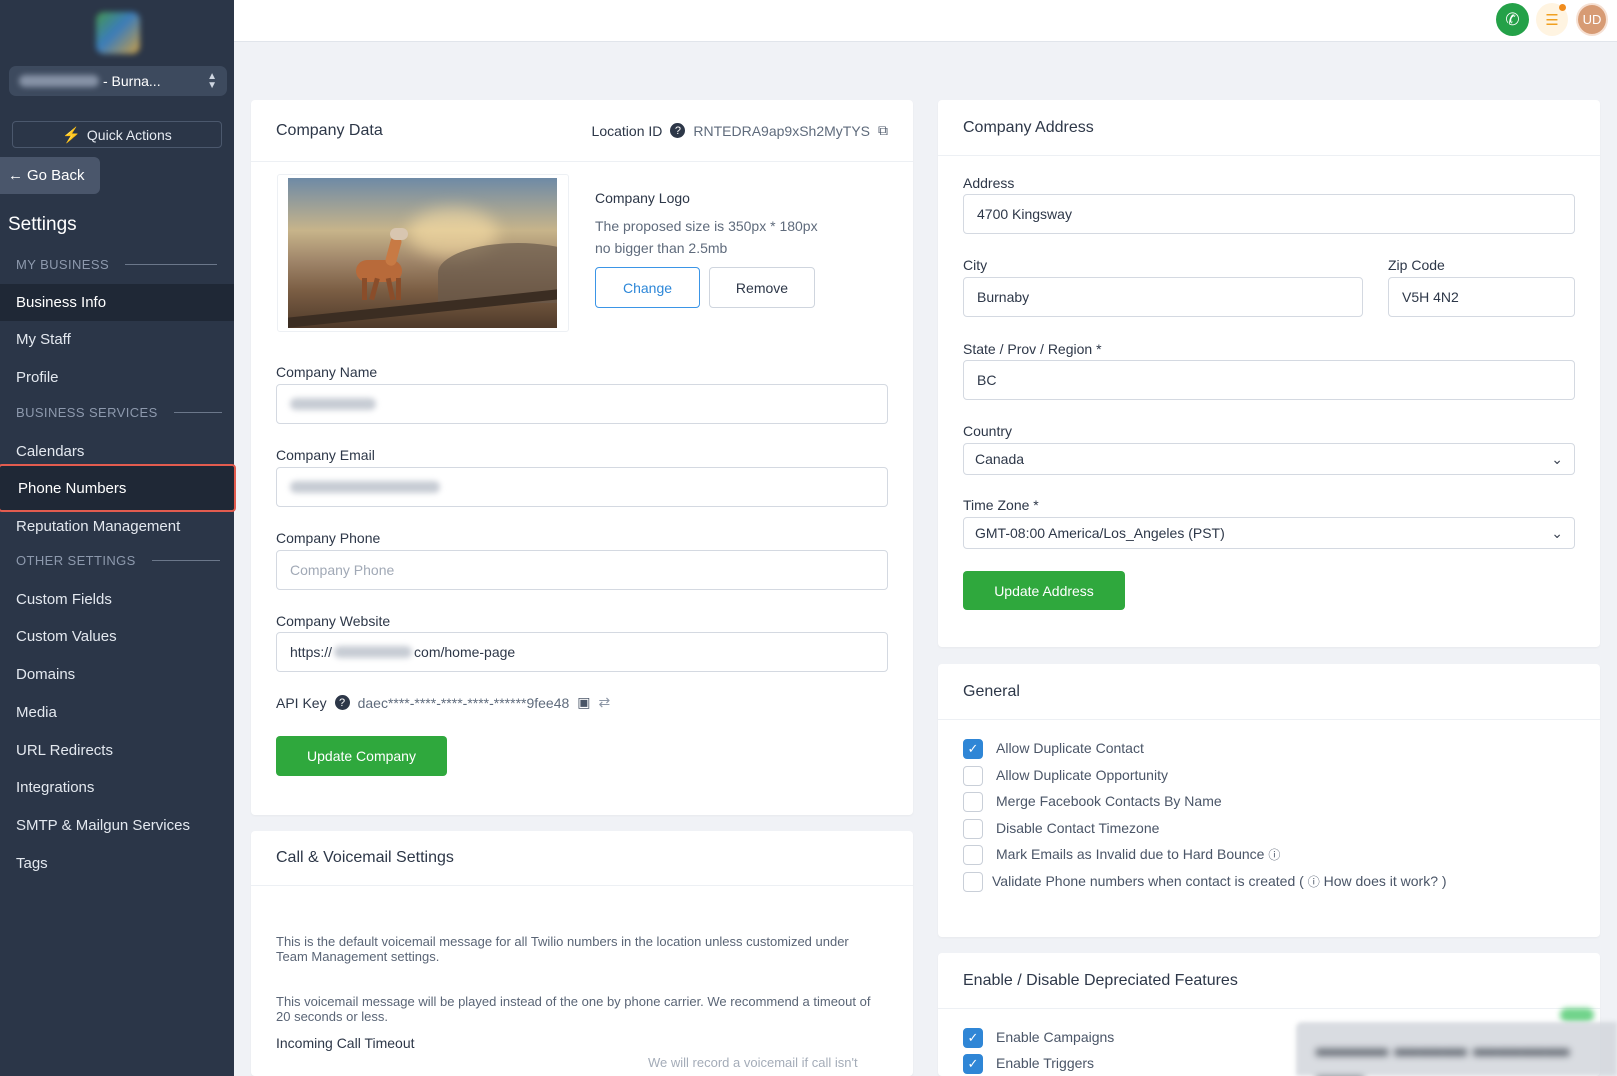  What do you see at coordinates (1269, 459) in the screenshot?
I see `country-select: Canada ⌄` at bounding box center [1269, 459].